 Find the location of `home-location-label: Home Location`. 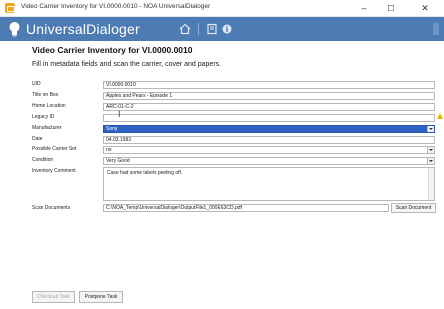

home-location-label: Home Location is located at coordinates (49, 106).